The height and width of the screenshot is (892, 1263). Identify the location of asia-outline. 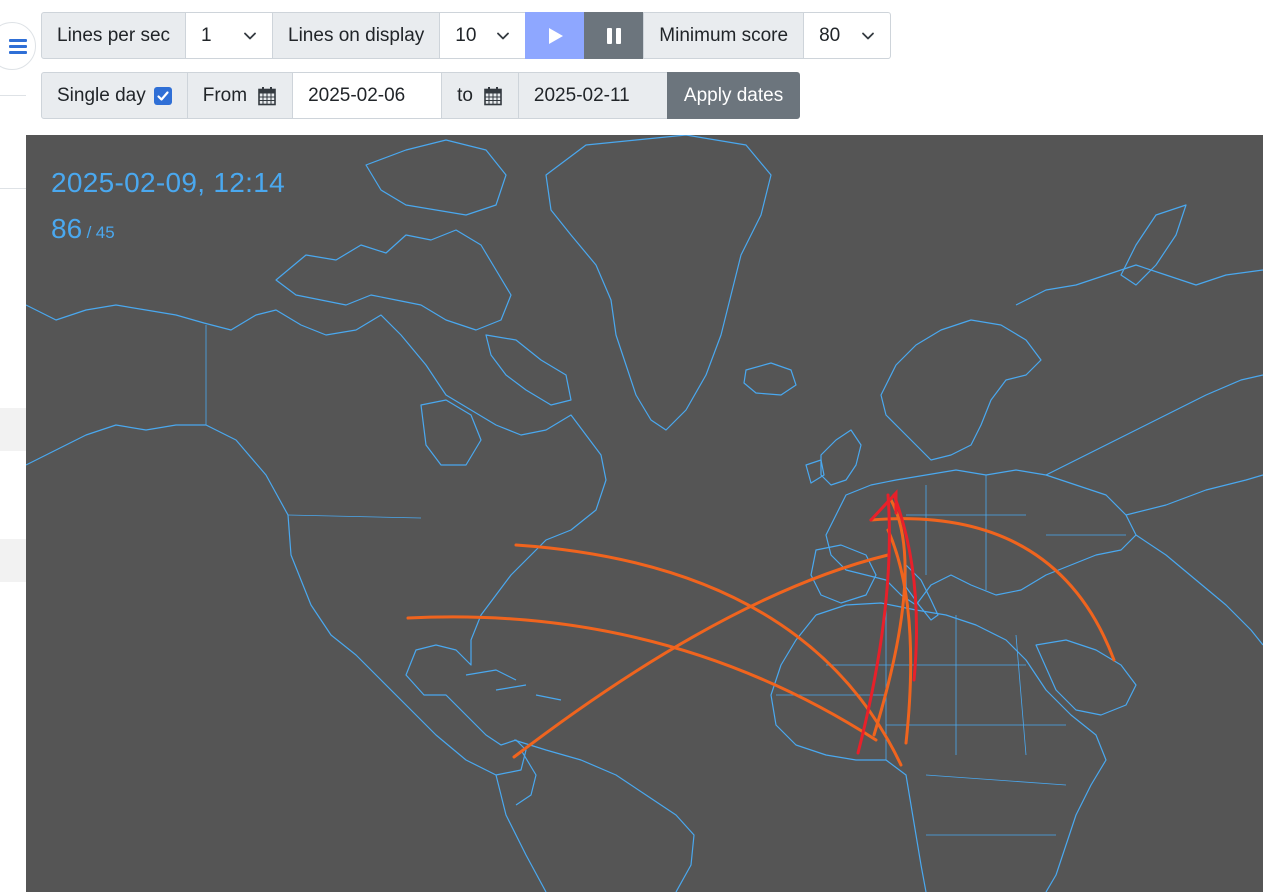
(1154, 510).